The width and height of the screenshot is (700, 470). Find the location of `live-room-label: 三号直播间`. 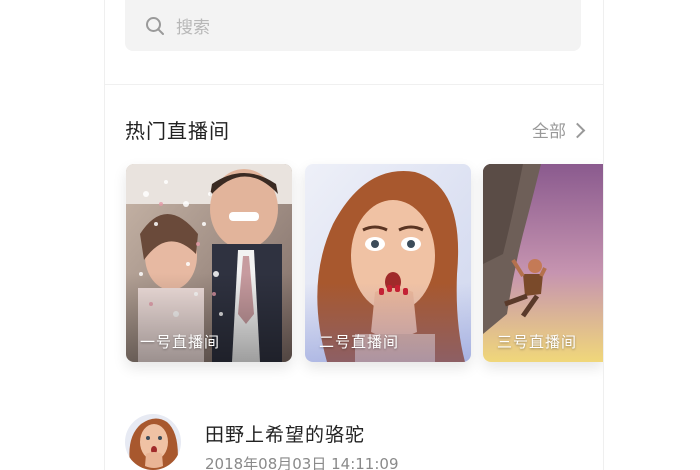

live-room-label: 三号直播间 is located at coordinates (537, 342).